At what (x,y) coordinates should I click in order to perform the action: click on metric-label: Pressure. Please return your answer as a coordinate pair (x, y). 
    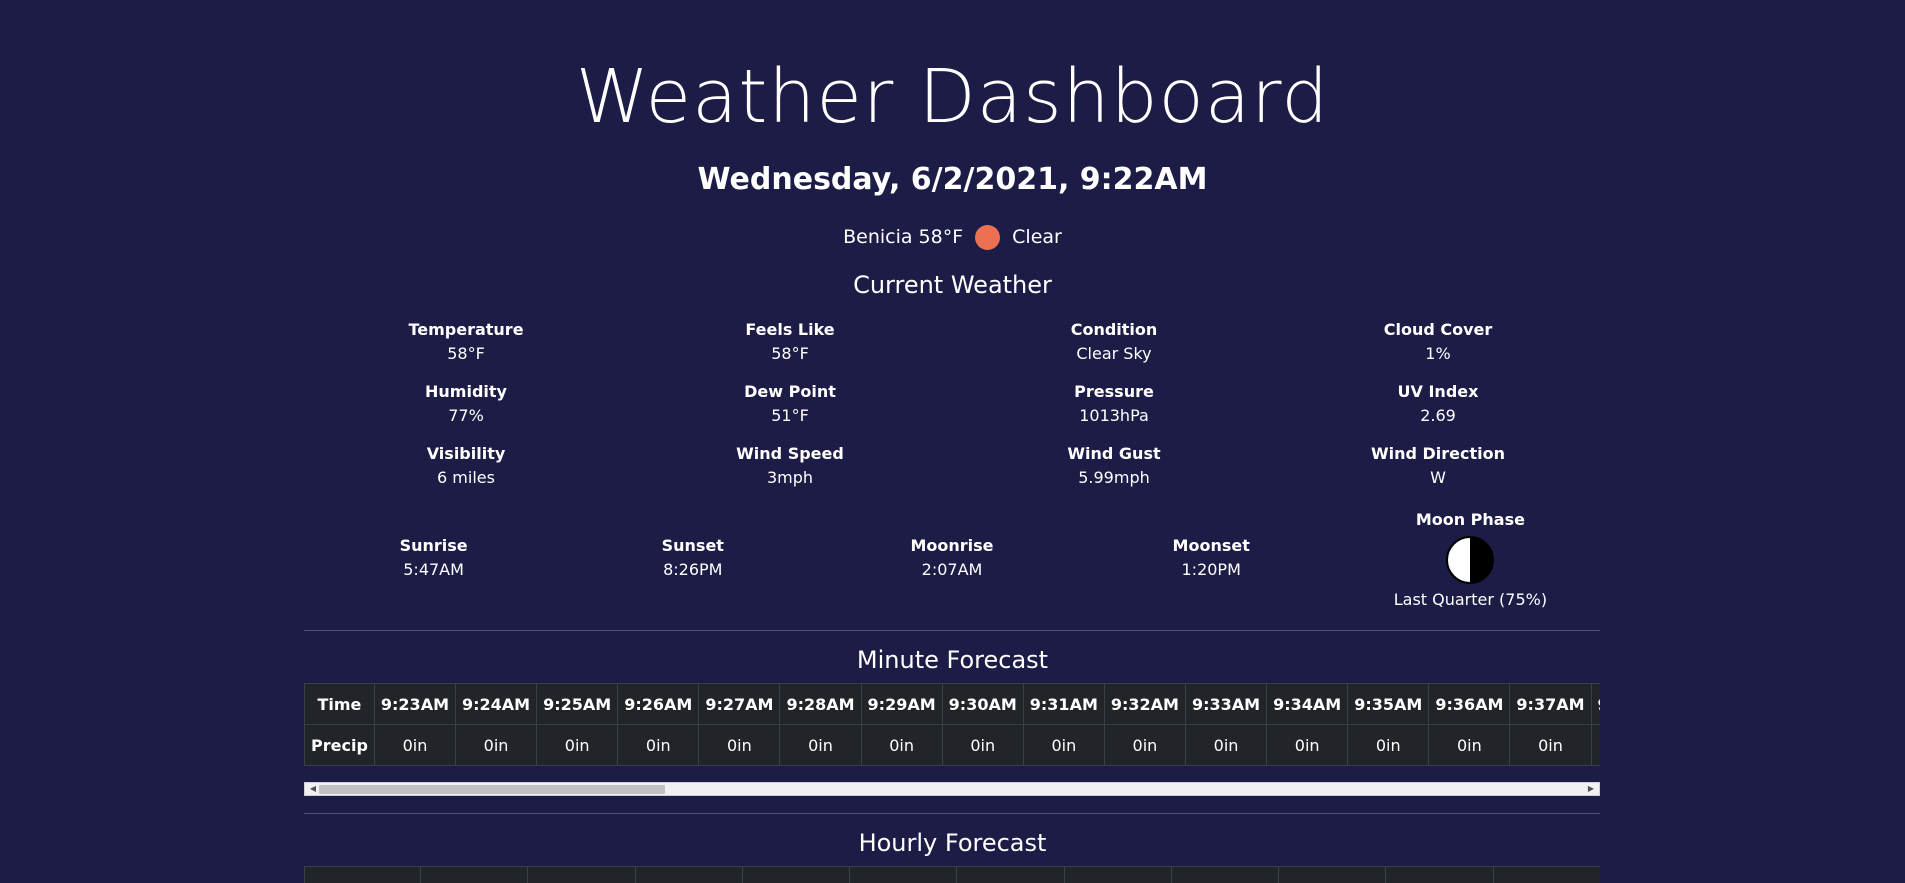
    Looking at the image, I should click on (1114, 391).